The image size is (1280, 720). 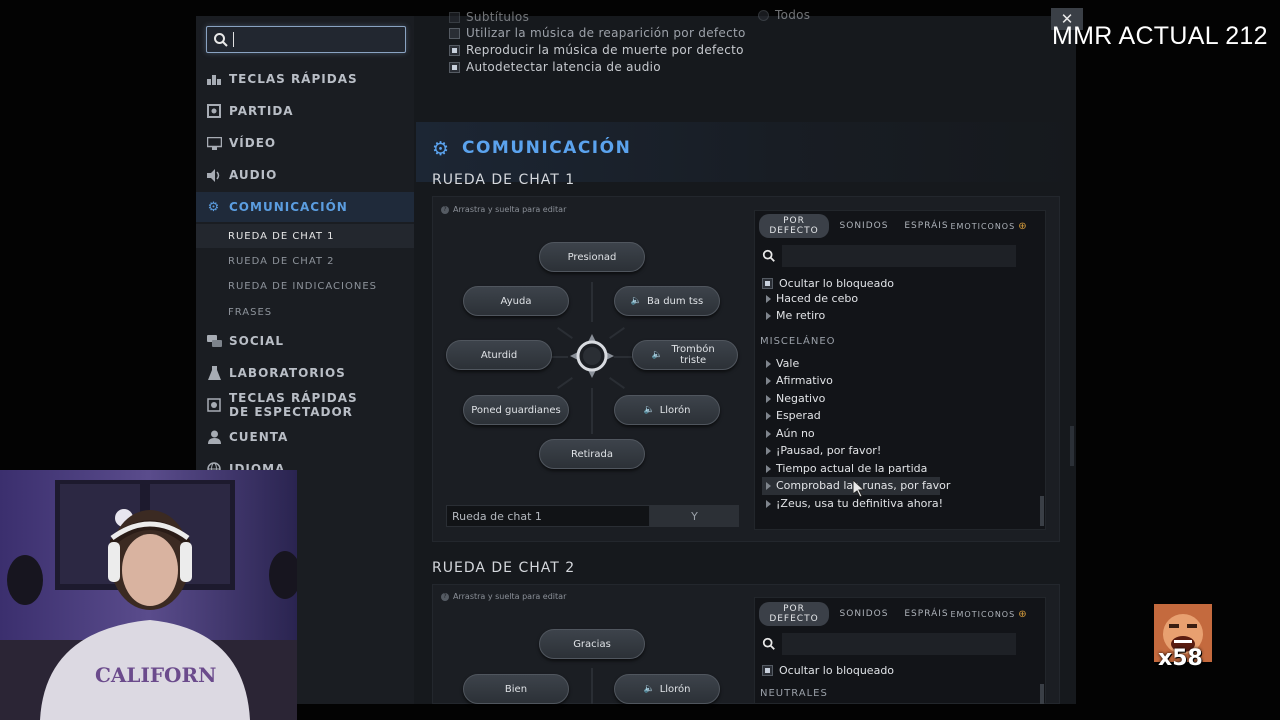 I want to click on sidebar-item-account: CUENTA, so click(x=305, y=437).